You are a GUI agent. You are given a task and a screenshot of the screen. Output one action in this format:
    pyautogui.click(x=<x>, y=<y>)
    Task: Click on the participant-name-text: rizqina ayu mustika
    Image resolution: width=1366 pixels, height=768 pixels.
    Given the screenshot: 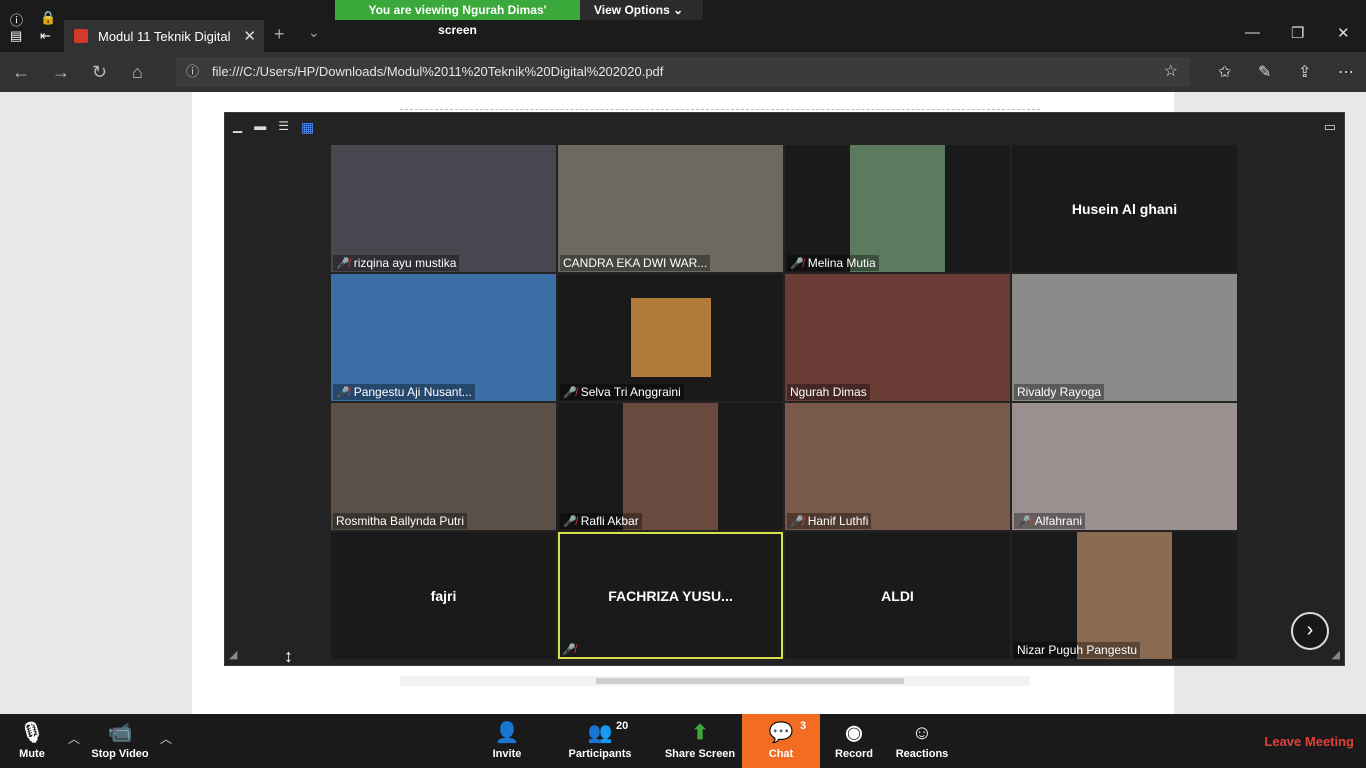 What is the action you would take?
    pyautogui.click(x=405, y=263)
    